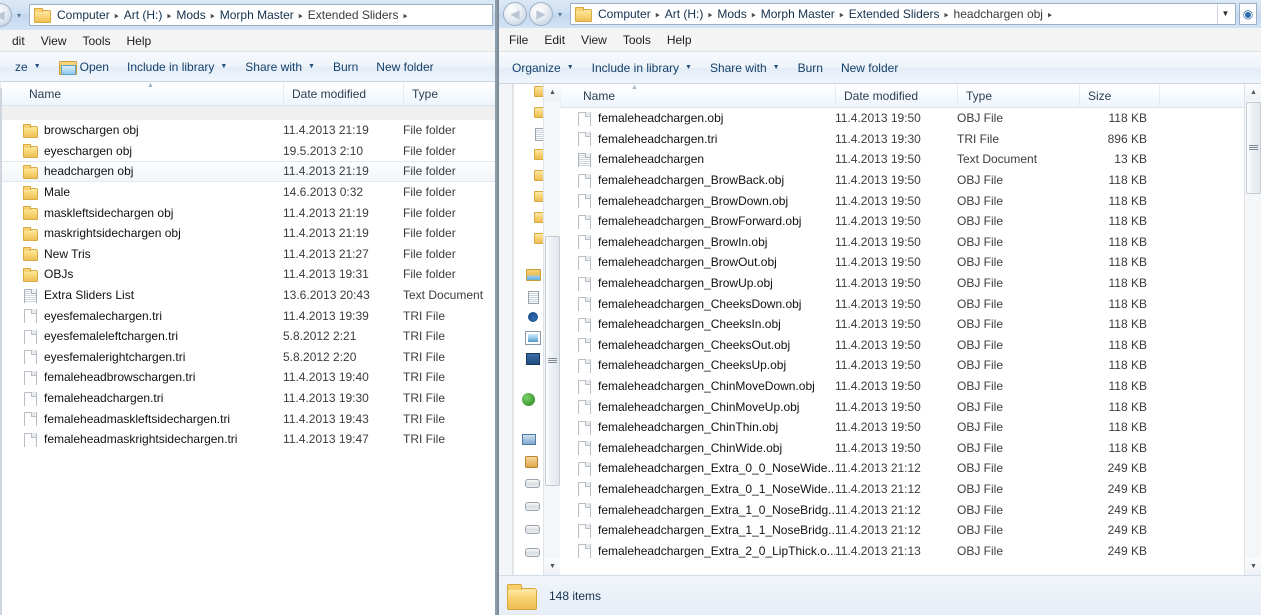 Image resolution: width=1261 pixels, height=615 pixels. I want to click on menu-item-edit: Edit, so click(554, 40).